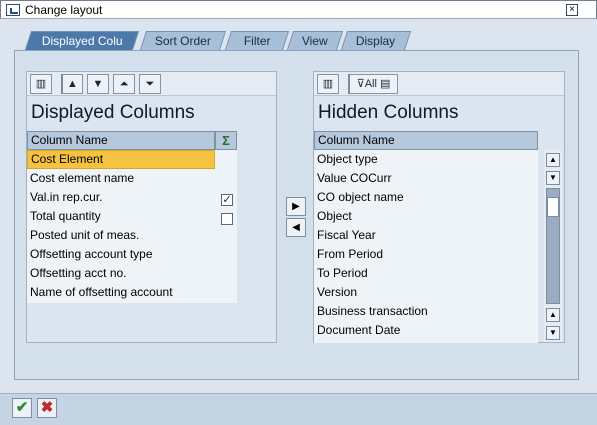 The image size is (597, 425). I want to click on filter-icon: ⊽, so click(360, 84).